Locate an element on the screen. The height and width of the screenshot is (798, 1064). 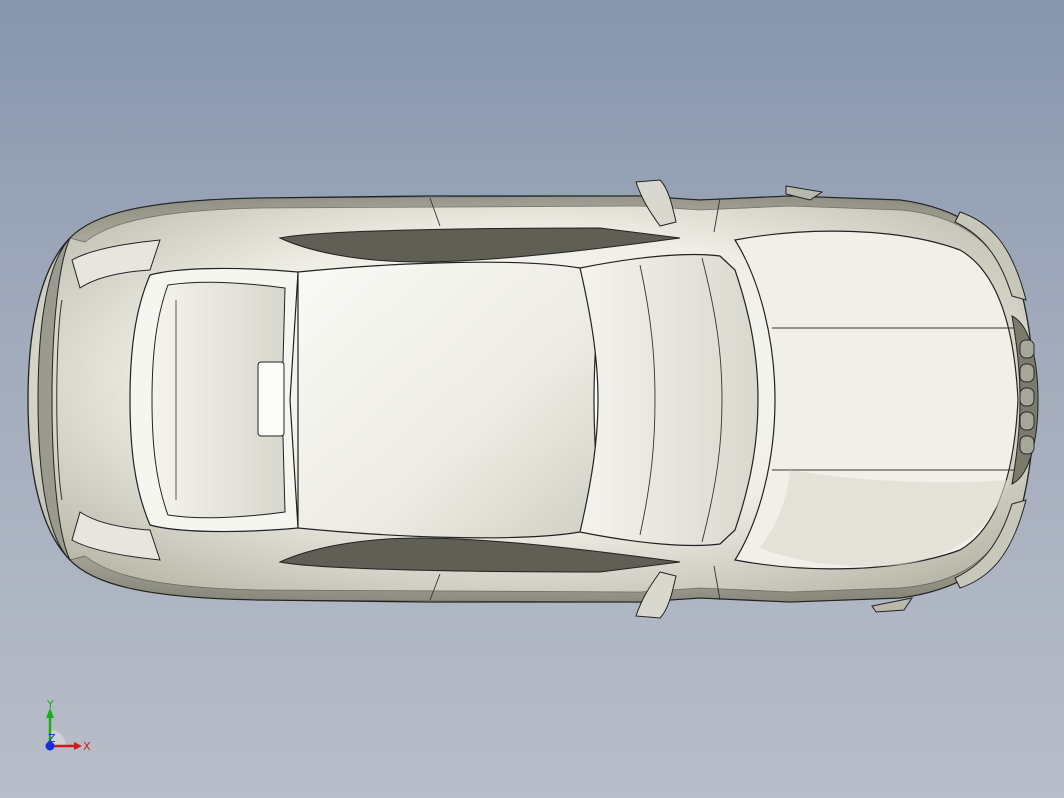
x-axis-arrowhead is located at coordinates (78, 746).